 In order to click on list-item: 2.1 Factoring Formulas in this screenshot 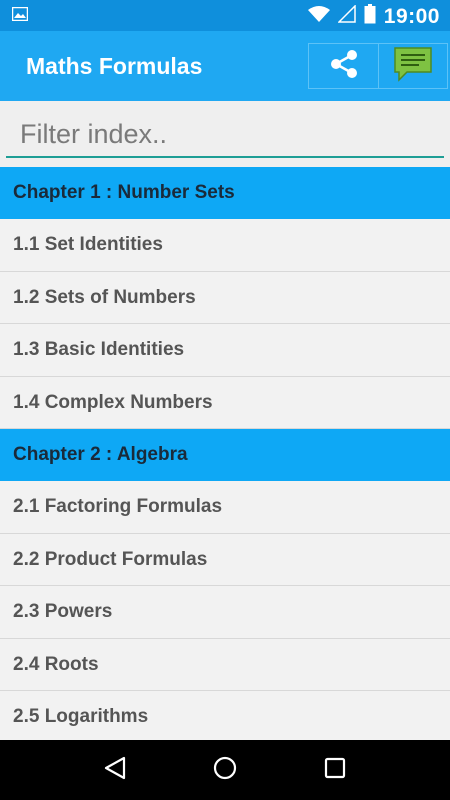, I will do `click(225, 507)`.